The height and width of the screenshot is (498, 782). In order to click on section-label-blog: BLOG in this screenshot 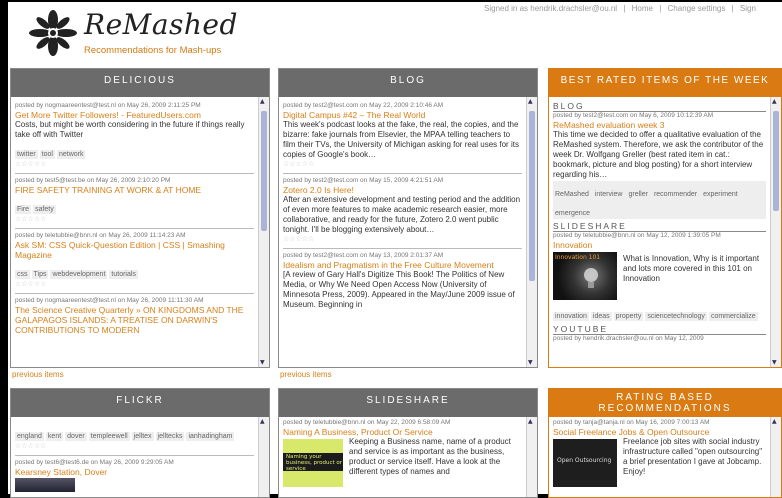, I will do `click(659, 106)`.